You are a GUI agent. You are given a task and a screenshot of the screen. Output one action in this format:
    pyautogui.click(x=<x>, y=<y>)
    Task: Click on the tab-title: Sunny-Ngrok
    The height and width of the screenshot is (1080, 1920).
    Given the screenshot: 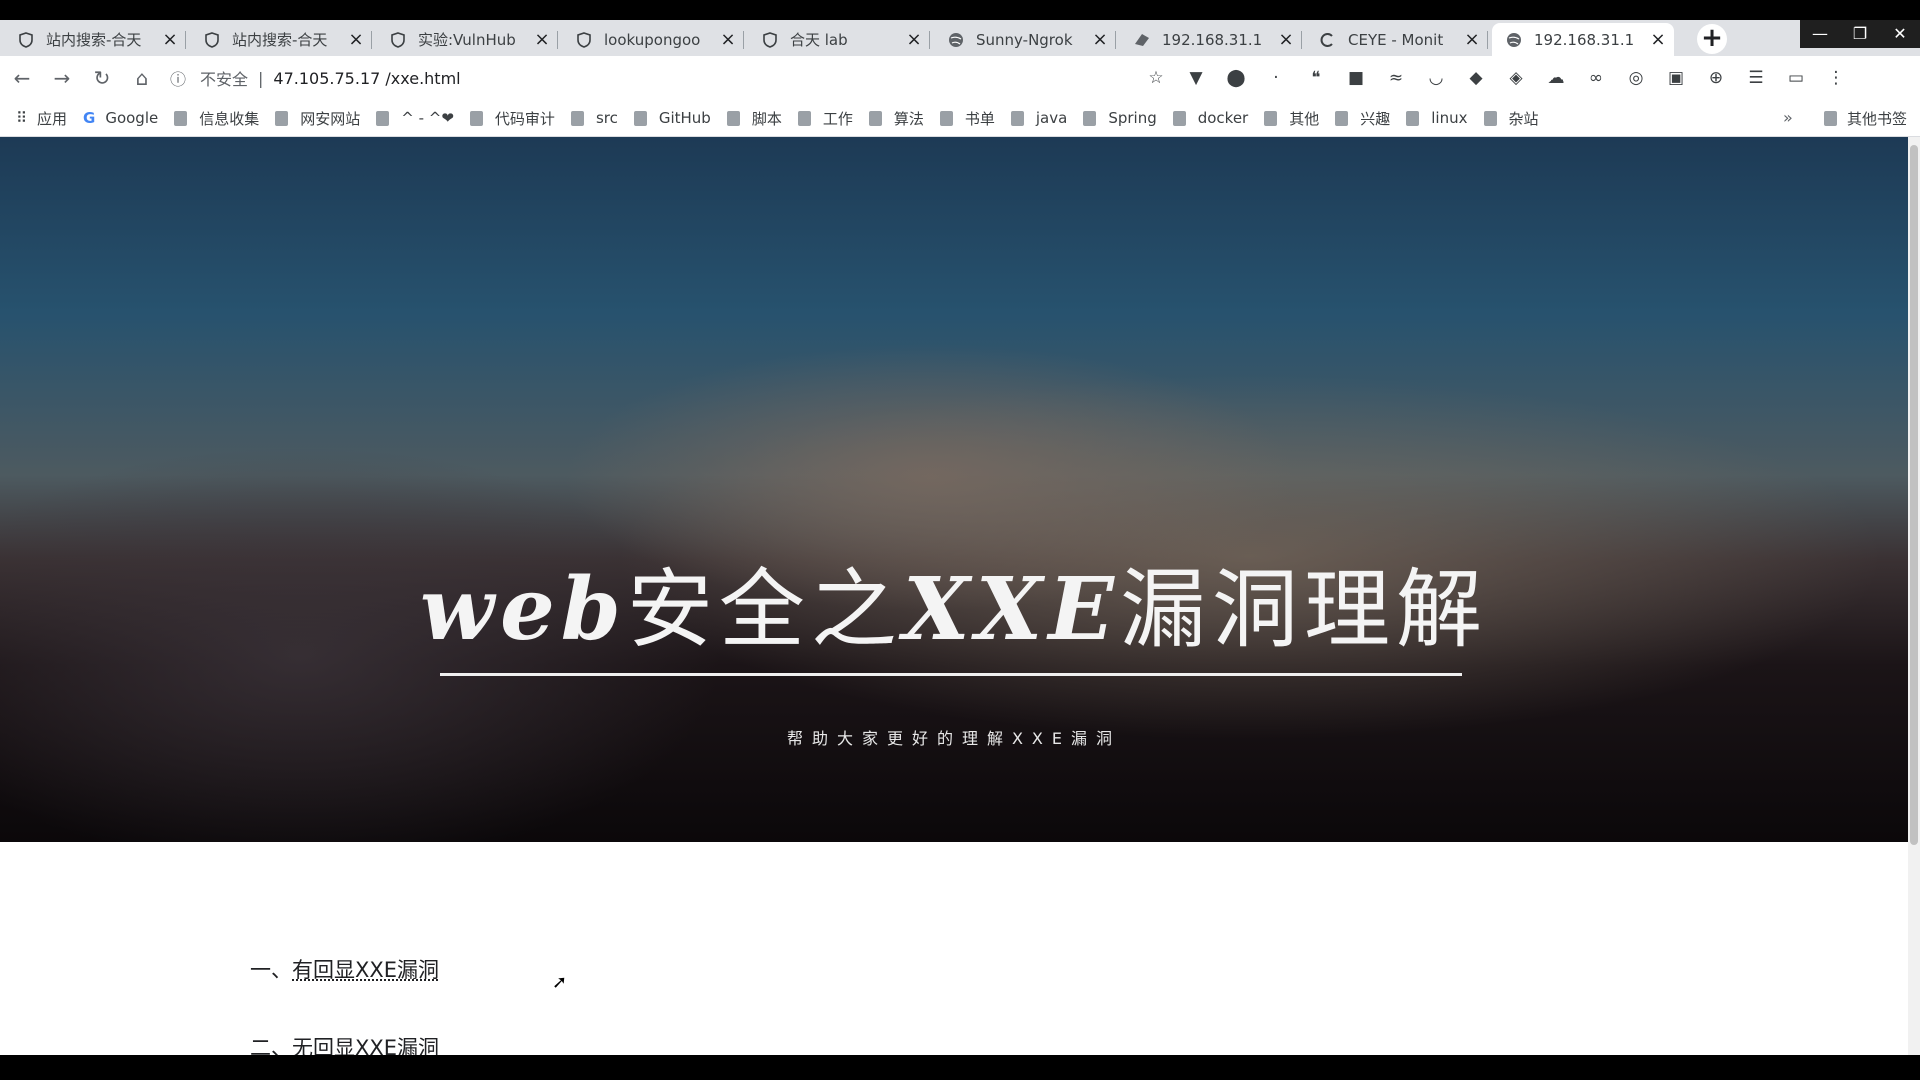 What is the action you would take?
    pyautogui.click(x=1024, y=39)
    